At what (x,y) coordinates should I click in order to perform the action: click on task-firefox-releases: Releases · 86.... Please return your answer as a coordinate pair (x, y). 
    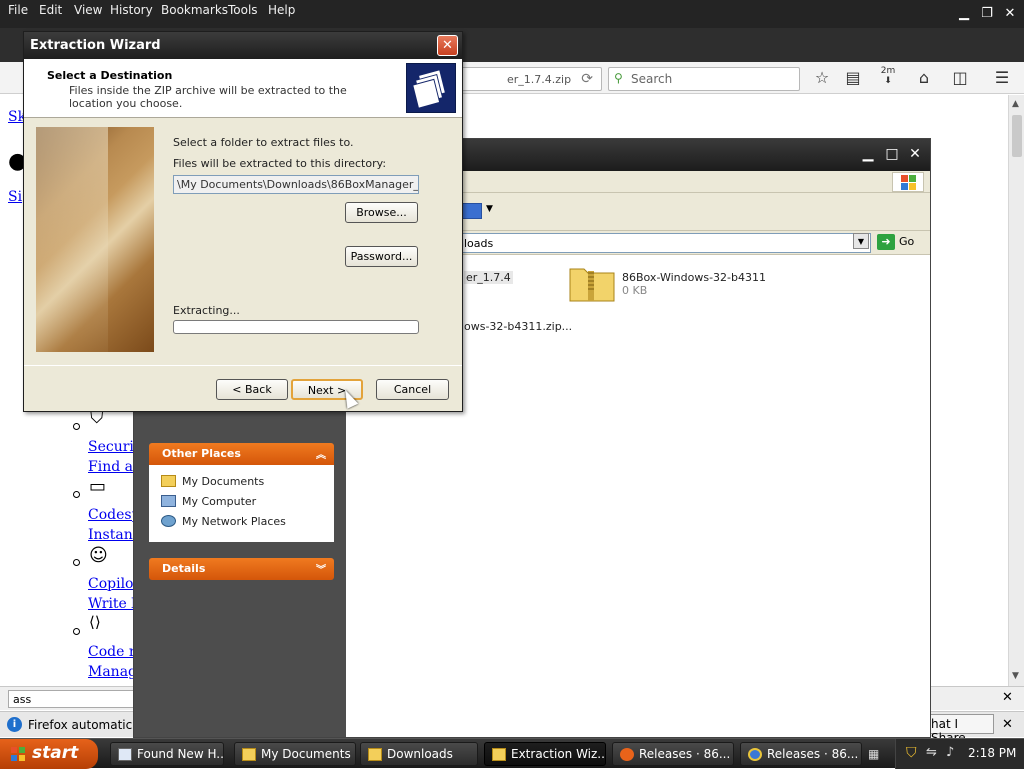
    Looking at the image, I should click on (673, 754).